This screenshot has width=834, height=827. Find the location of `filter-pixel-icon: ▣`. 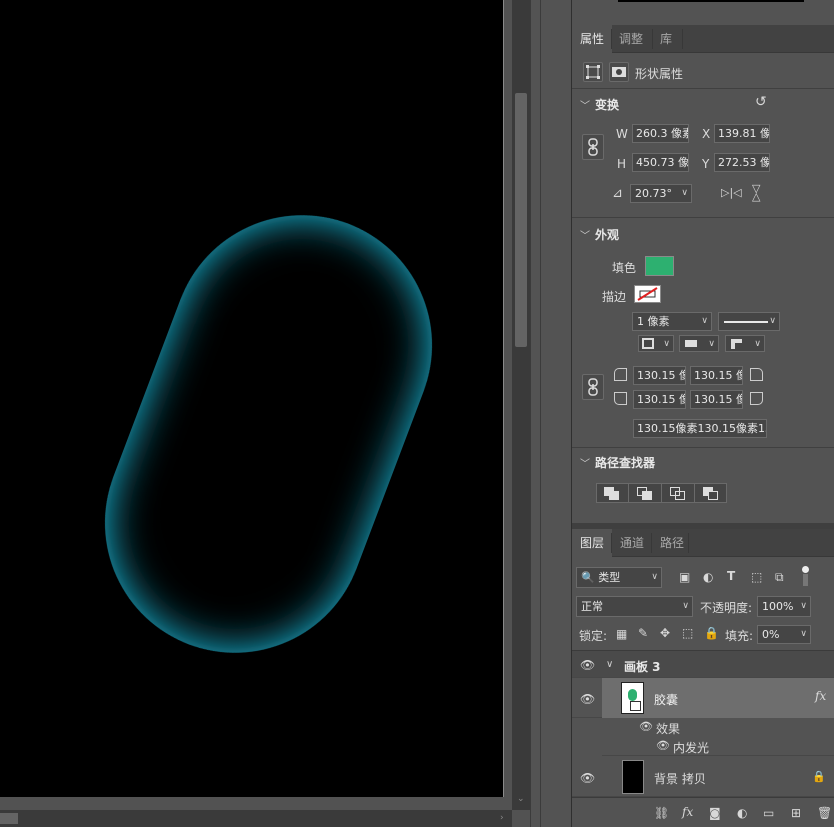

filter-pixel-icon: ▣ is located at coordinates (684, 577).